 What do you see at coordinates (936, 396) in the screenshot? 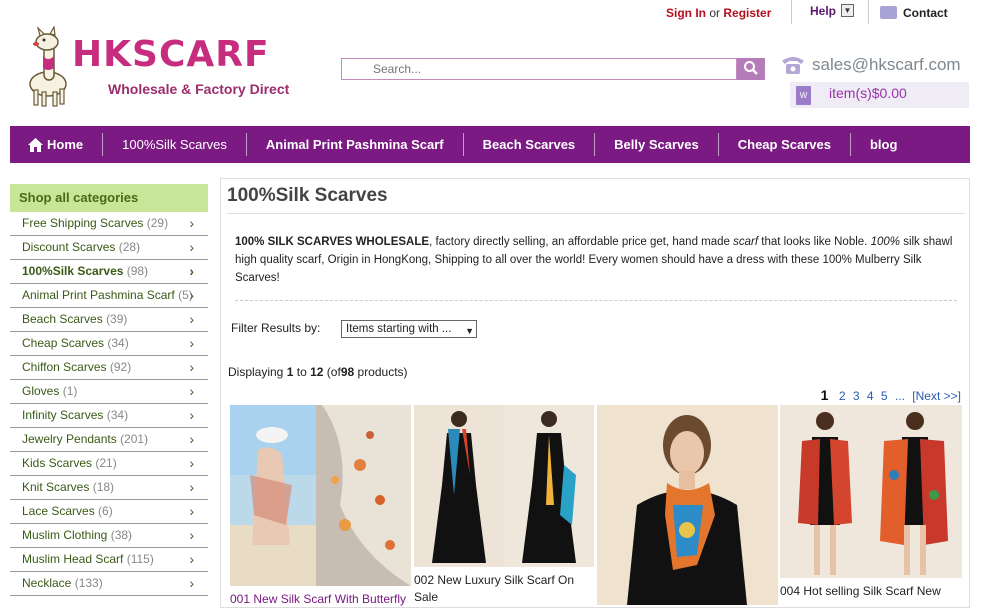
I see `next-page-link: [Next >>]` at bounding box center [936, 396].